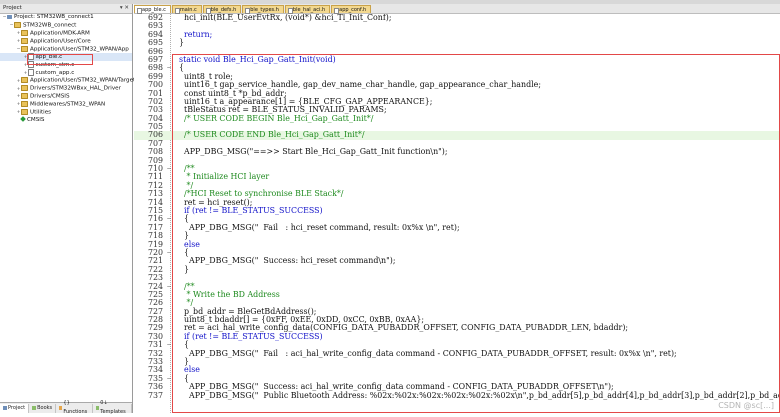  What do you see at coordinates (66, 18) in the screenshot?
I see `tree-item: − Project: STM32WB_connect1` at bounding box center [66, 18].